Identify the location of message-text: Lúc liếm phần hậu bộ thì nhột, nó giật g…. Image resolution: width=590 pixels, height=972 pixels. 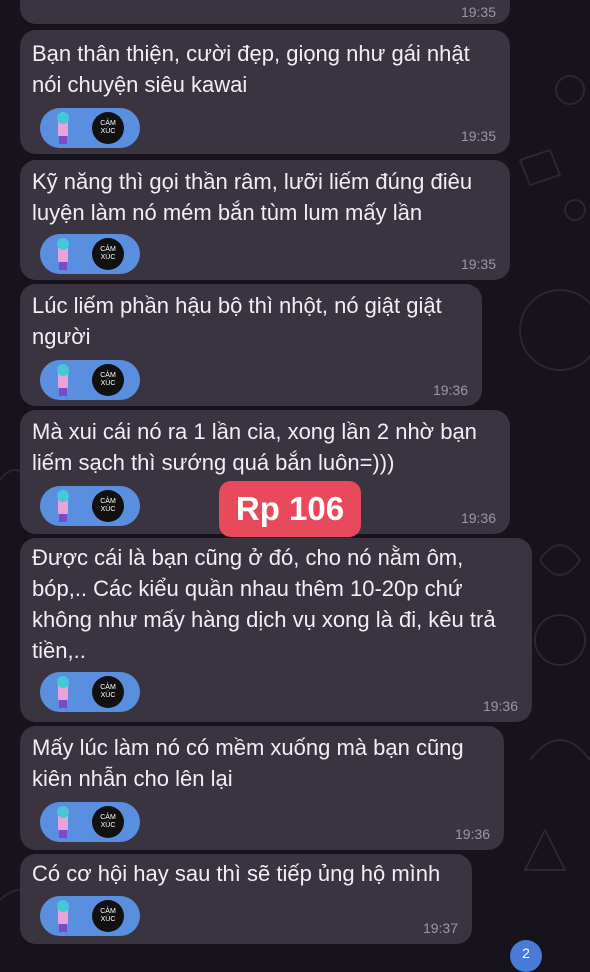
(237, 321).